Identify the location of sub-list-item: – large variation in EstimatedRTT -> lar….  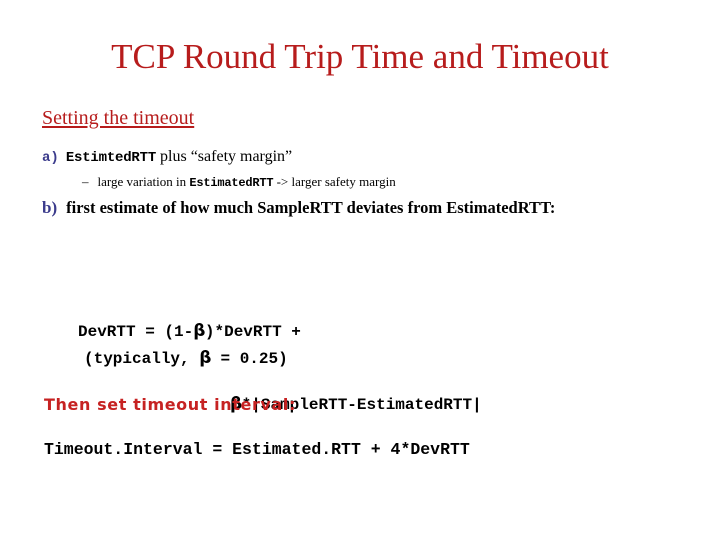
(382, 182).